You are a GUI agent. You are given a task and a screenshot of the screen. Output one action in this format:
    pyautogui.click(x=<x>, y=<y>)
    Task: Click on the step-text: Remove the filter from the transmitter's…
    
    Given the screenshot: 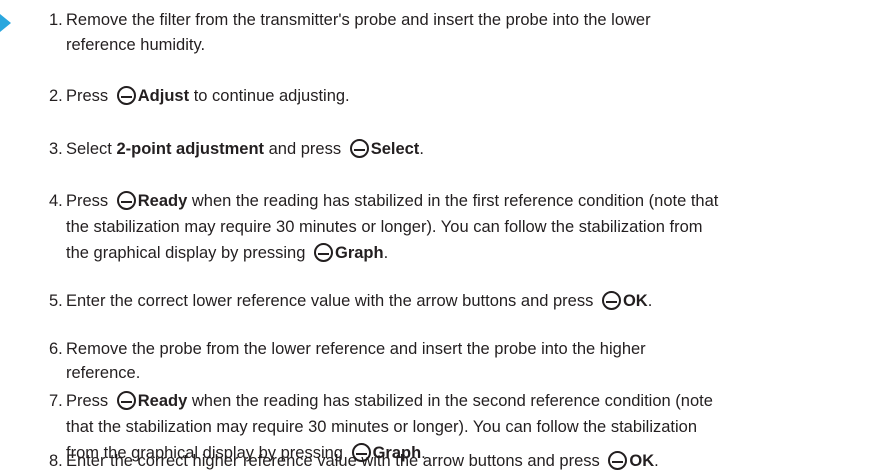 What is the action you would take?
    pyautogui.click(x=466, y=33)
    